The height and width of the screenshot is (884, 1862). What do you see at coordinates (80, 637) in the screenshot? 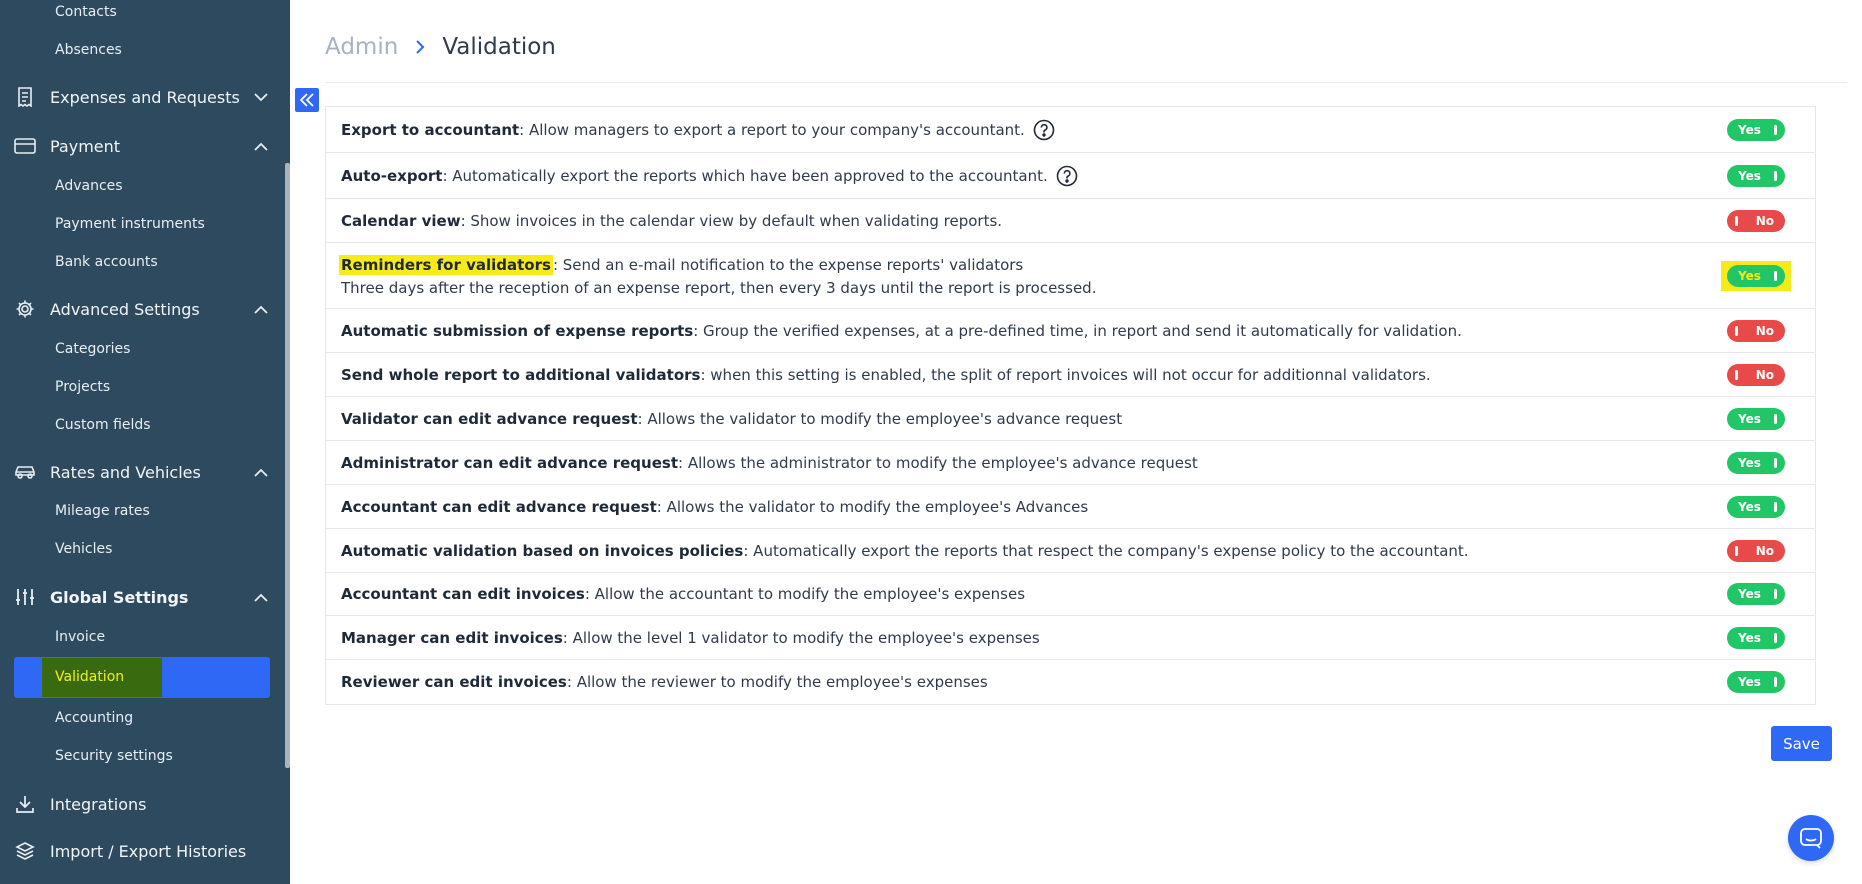
I see `sidebar-item-invoice: Invoice` at bounding box center [80, 637].